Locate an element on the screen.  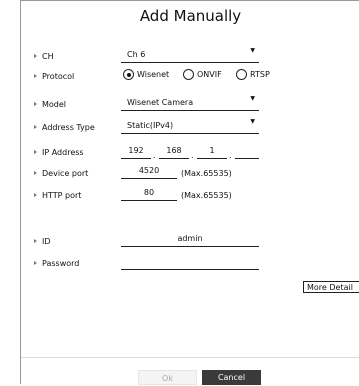
device-port-input: 4520 is located at coordinates (149, 172).